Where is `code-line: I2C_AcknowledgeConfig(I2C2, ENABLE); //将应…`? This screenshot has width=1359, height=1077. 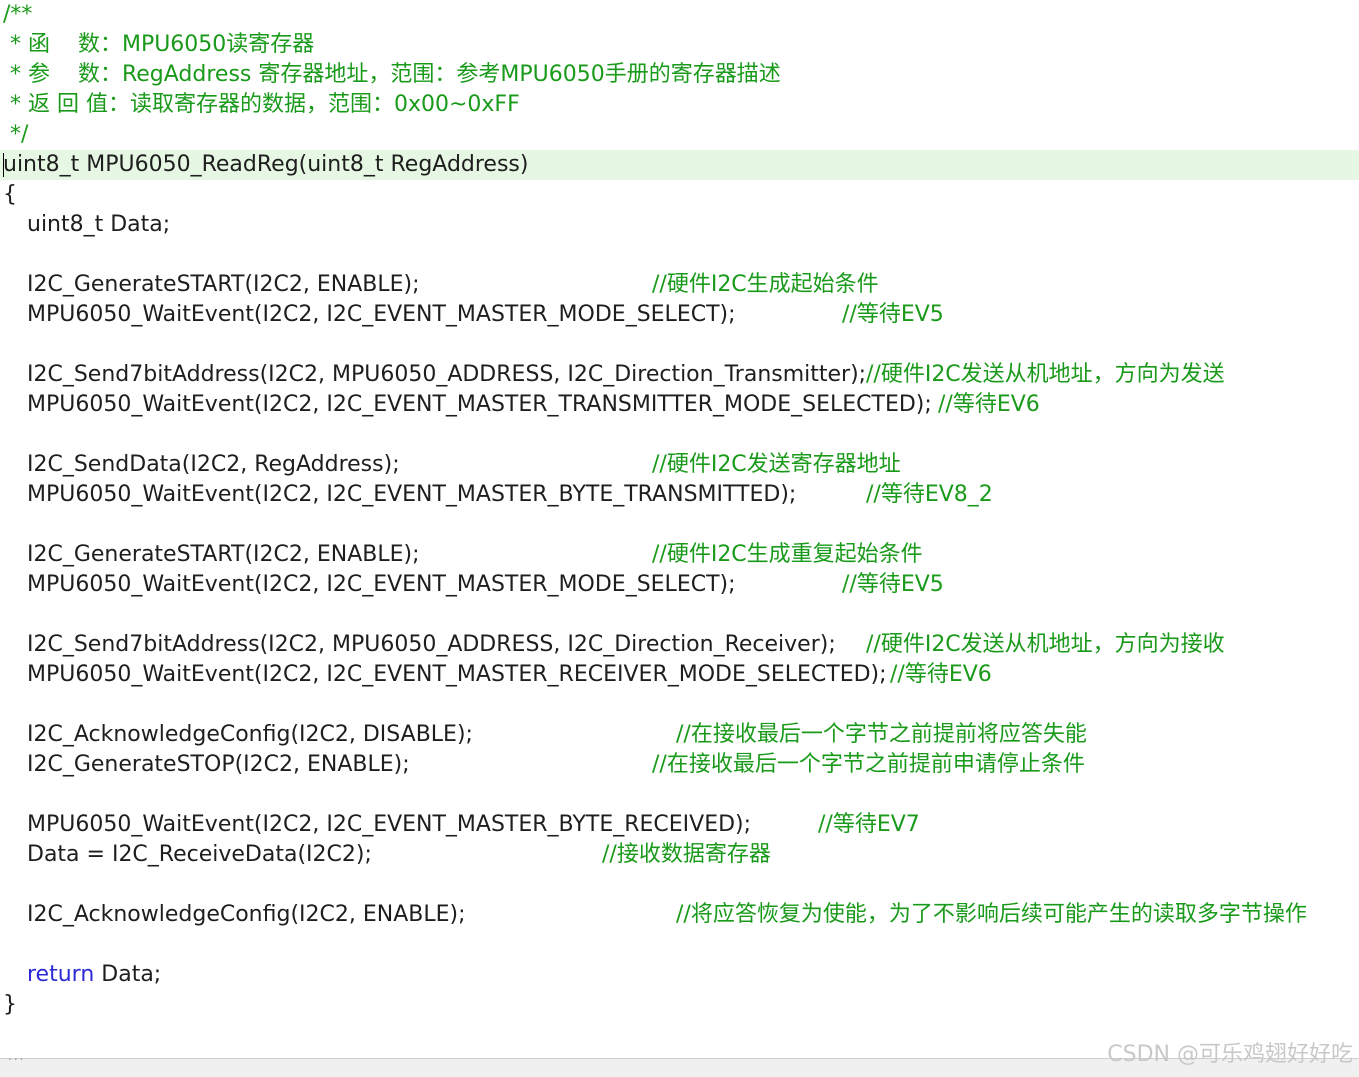 code-line: I2C_AcknowledgeConfig(I2C2, ENABLE); //将应… is located at coordinates (679, 915).